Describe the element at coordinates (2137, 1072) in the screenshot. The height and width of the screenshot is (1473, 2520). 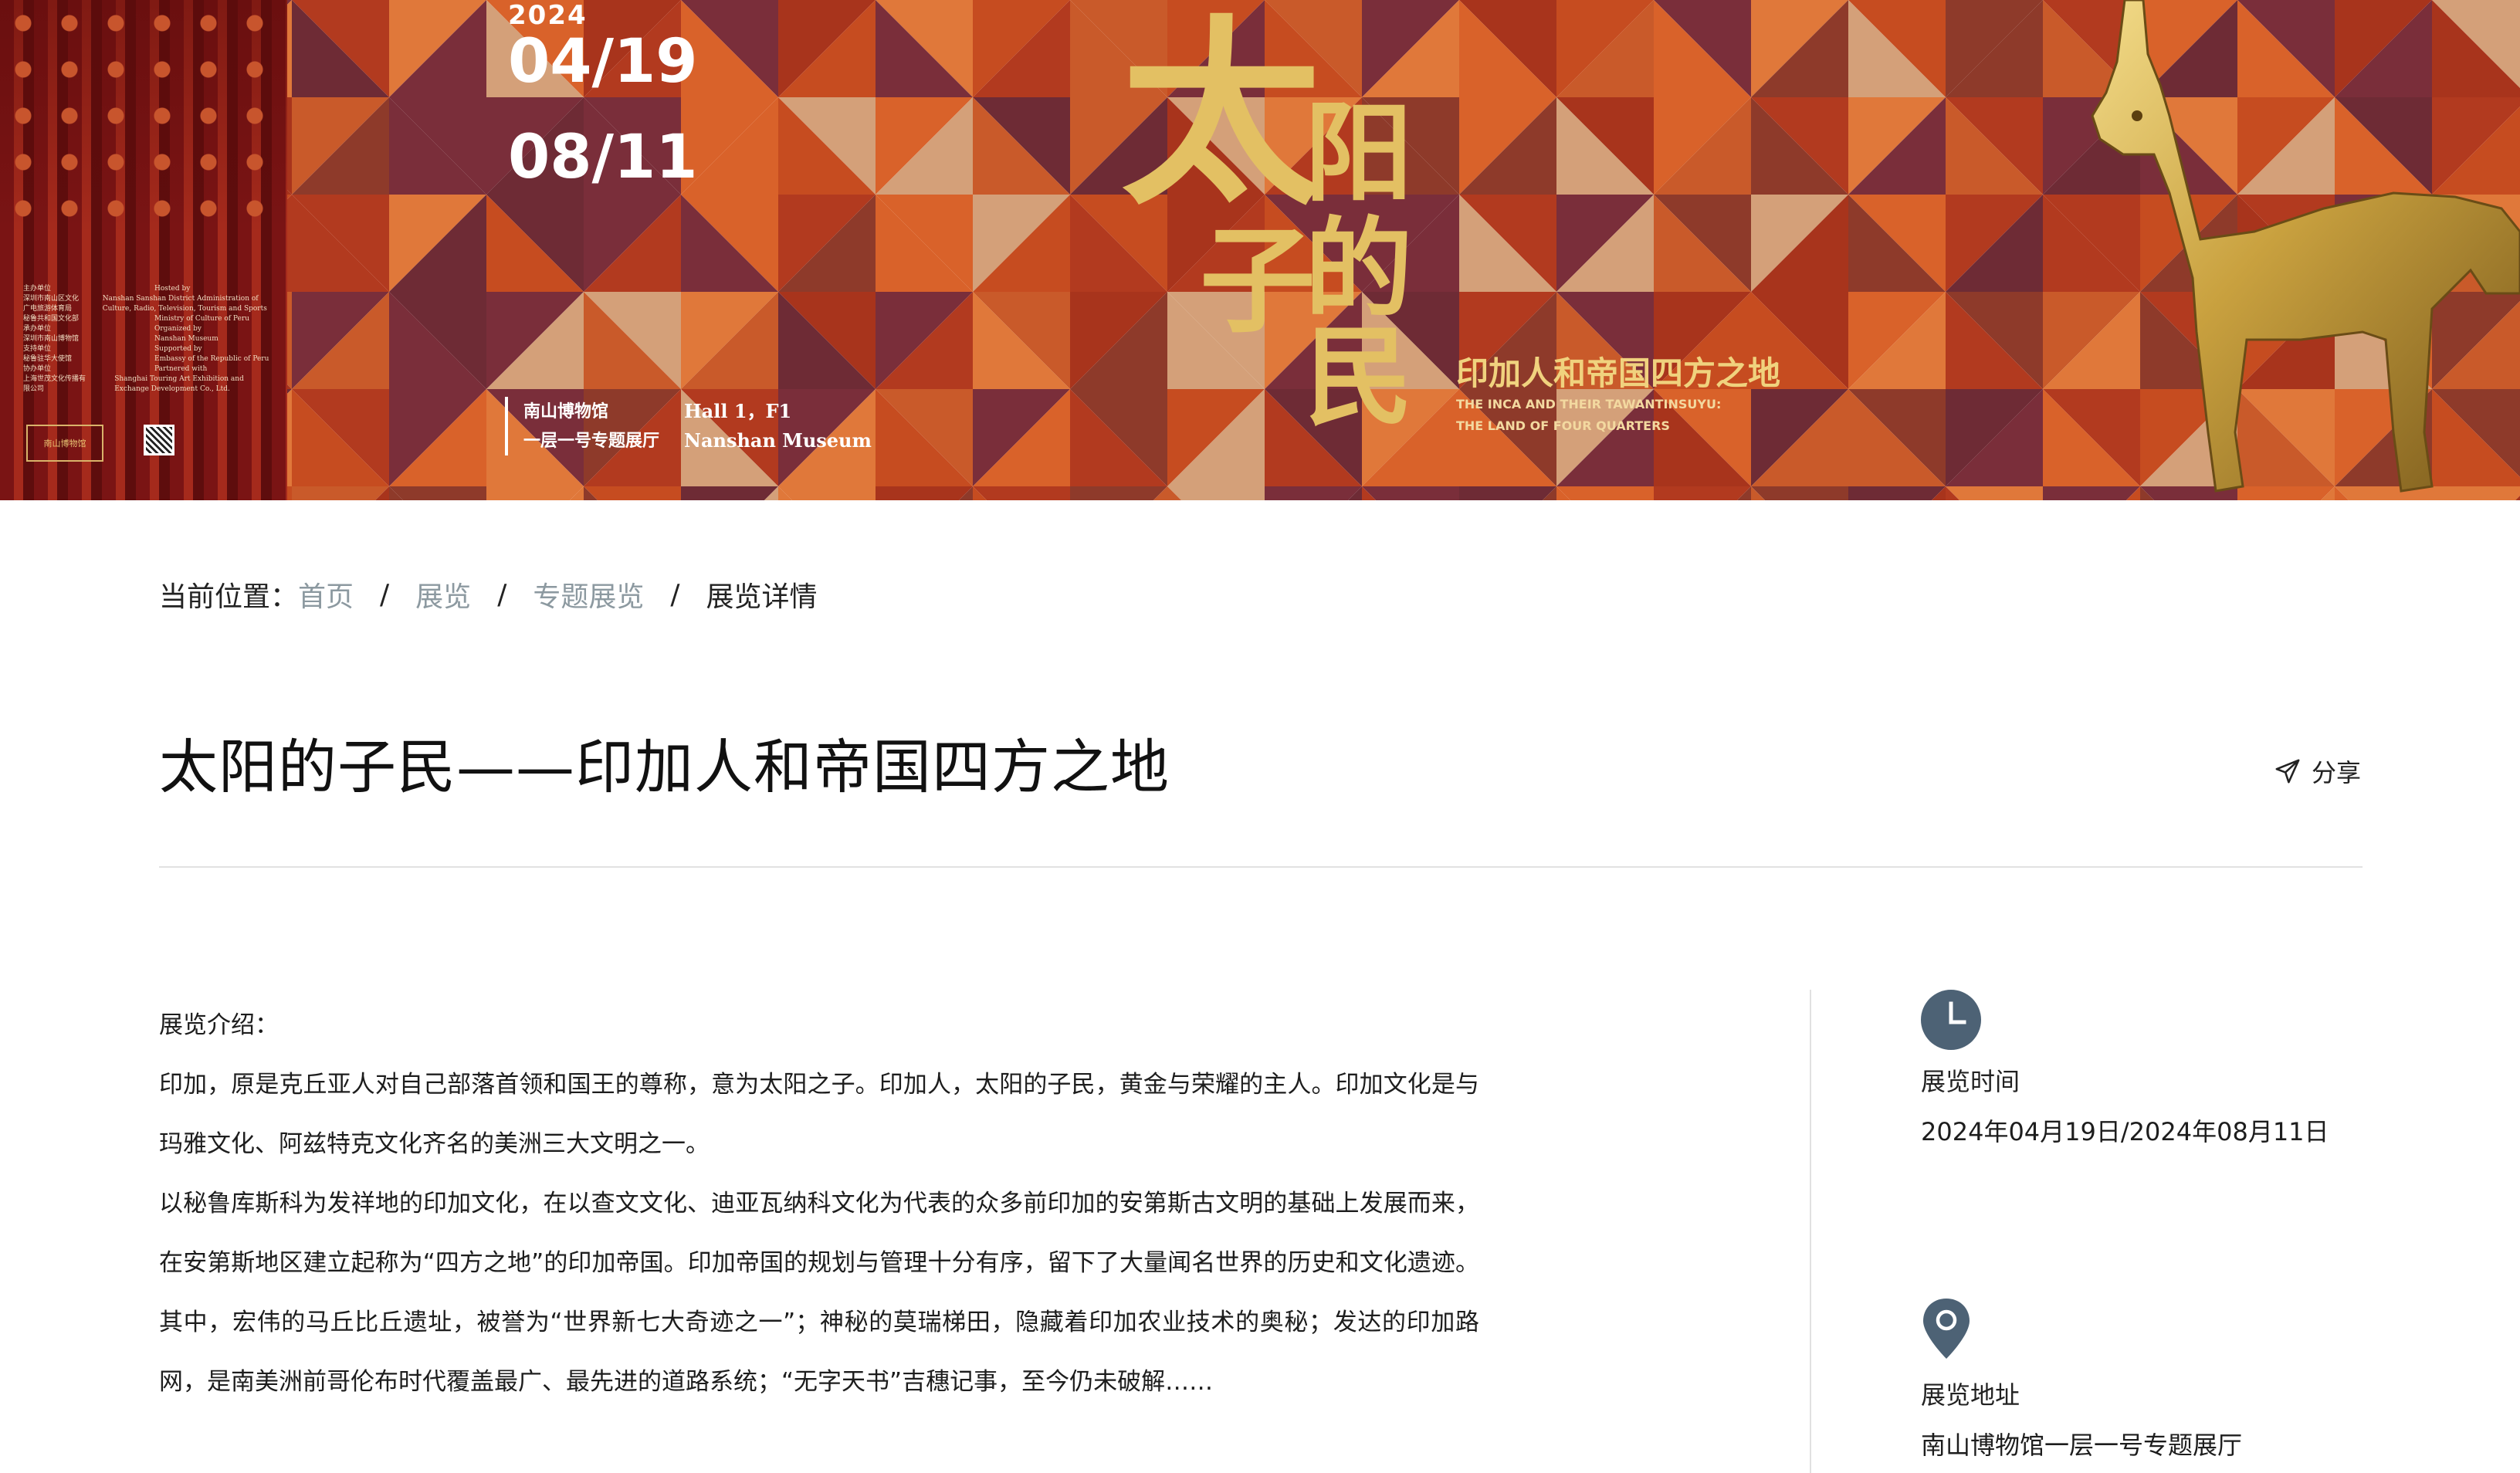
I see `exhibition-time-block: 展览时间 2024年04月19日/2024年08月11日` at that location.